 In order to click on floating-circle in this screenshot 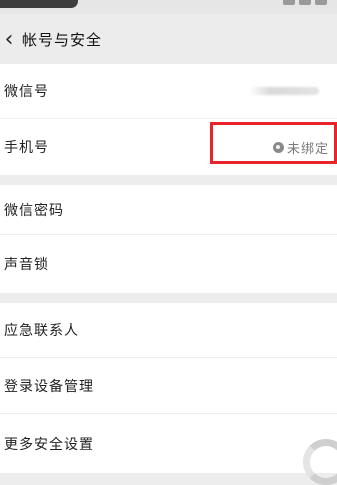, I will do `click(320, 462)`.